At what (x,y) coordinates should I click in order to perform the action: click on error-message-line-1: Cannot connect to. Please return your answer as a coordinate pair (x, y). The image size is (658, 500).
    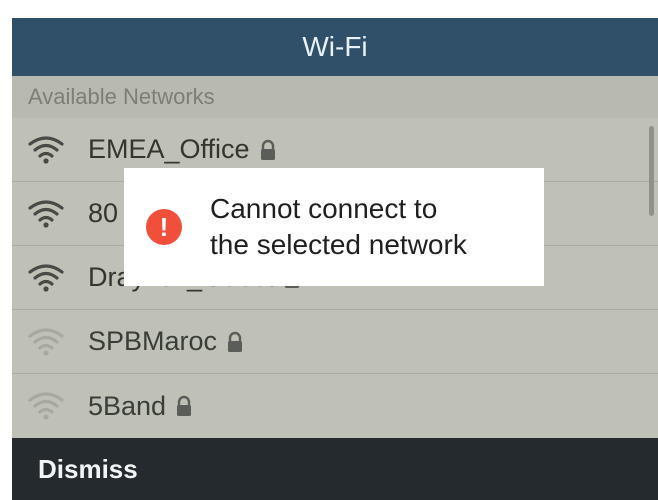
    Looking at the image, I should click on (324, 208).